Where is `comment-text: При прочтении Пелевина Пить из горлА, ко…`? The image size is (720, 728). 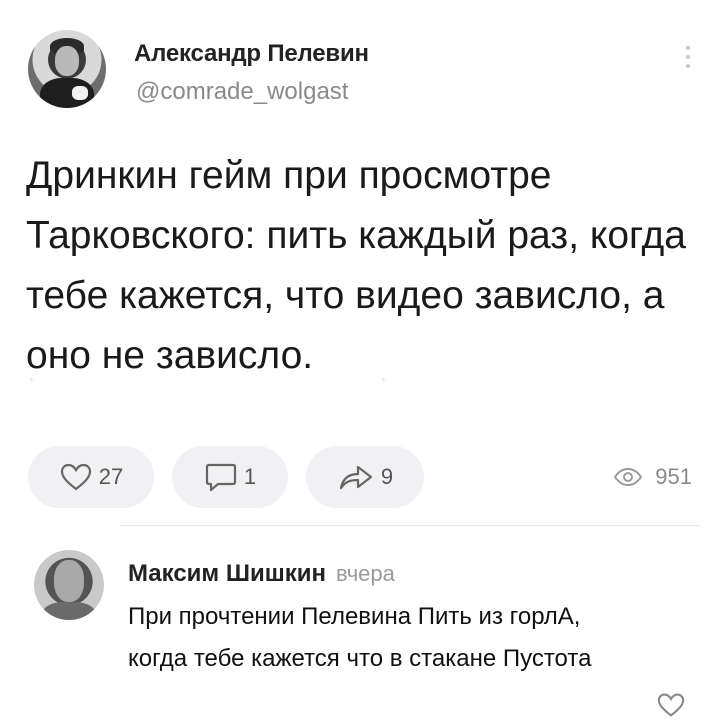
comment-text: При прочтении Пелевина Пить из горлА, ко… is located at coordinates (360, 637).